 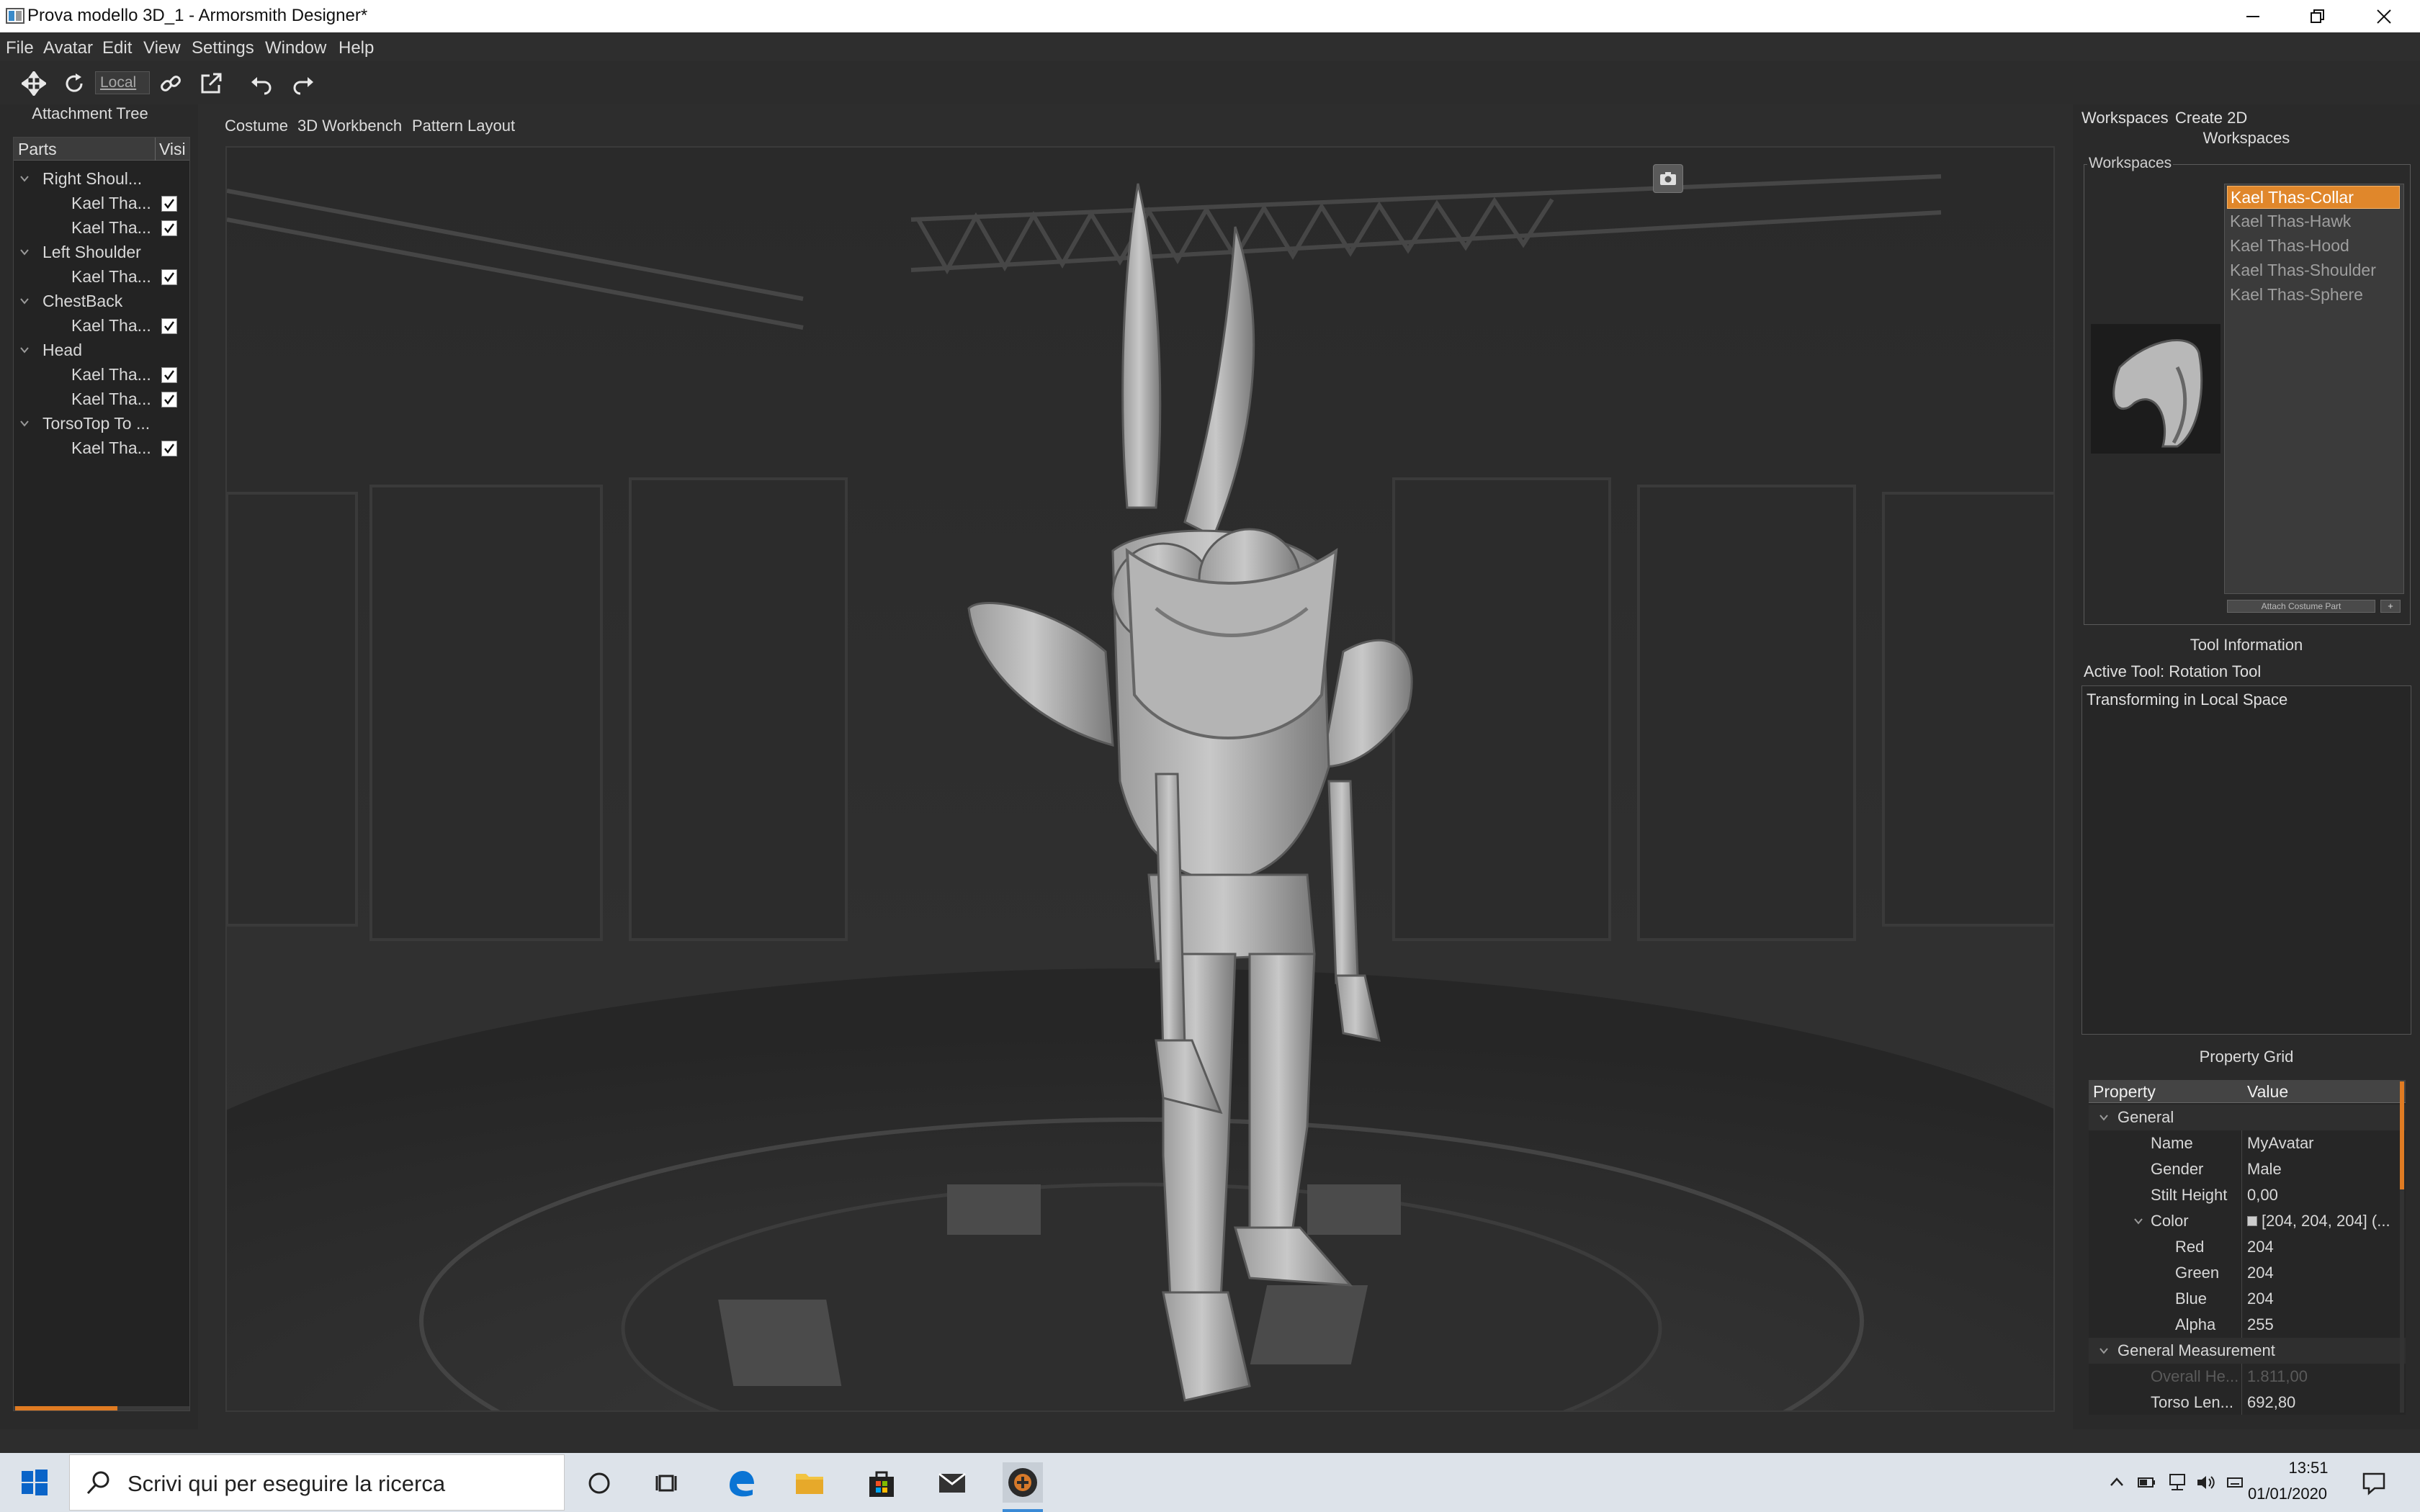 I want to click on space-mode-field: Local, so click(x=123, y=82).